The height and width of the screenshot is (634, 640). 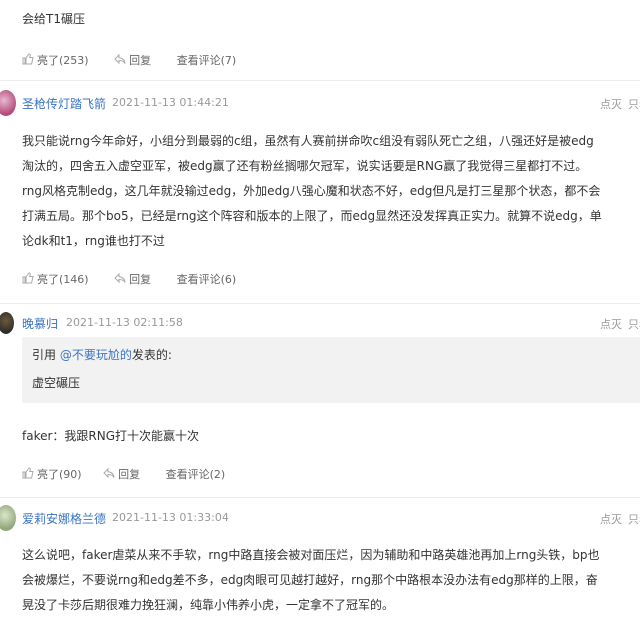 What do you see at coordinates (63, 60) in the screenshot?
I see `like-label: 亮了(253)` at bounding box center [63, 60].